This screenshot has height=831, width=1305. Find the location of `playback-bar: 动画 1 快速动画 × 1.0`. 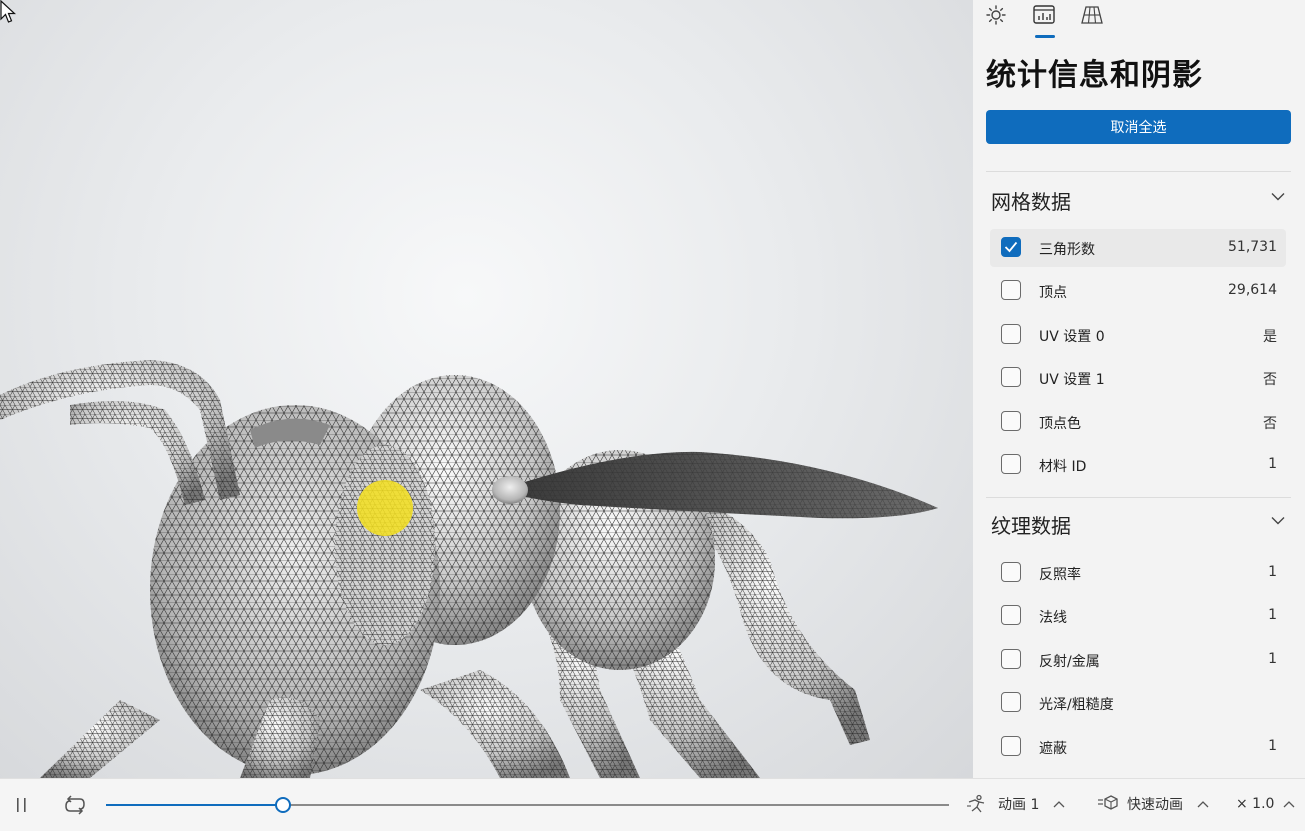

playback-bar: 动画 1 快速动画 × 1.0 is located at coordinates (652, 804).